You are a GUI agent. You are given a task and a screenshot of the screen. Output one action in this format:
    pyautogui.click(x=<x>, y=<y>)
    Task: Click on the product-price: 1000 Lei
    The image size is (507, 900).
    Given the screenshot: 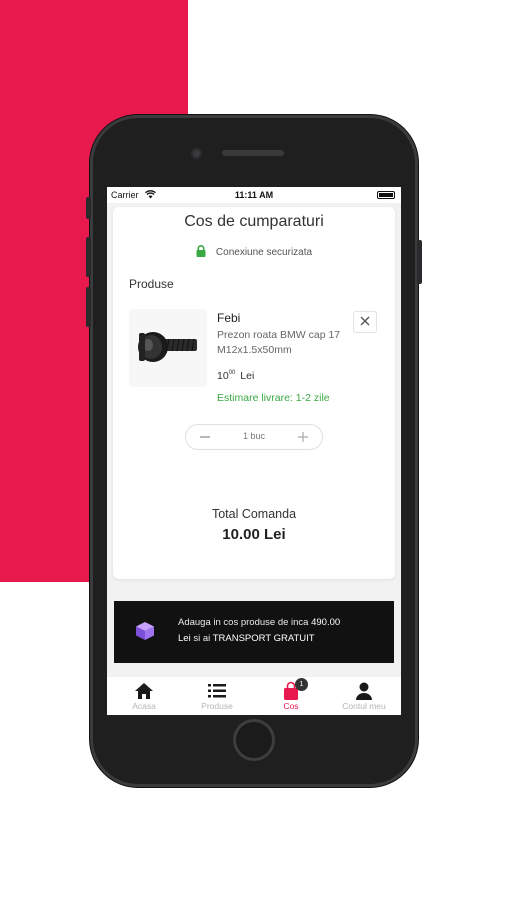 What is the action you would take?
    pyautogui.click(x=235, y=376)
    